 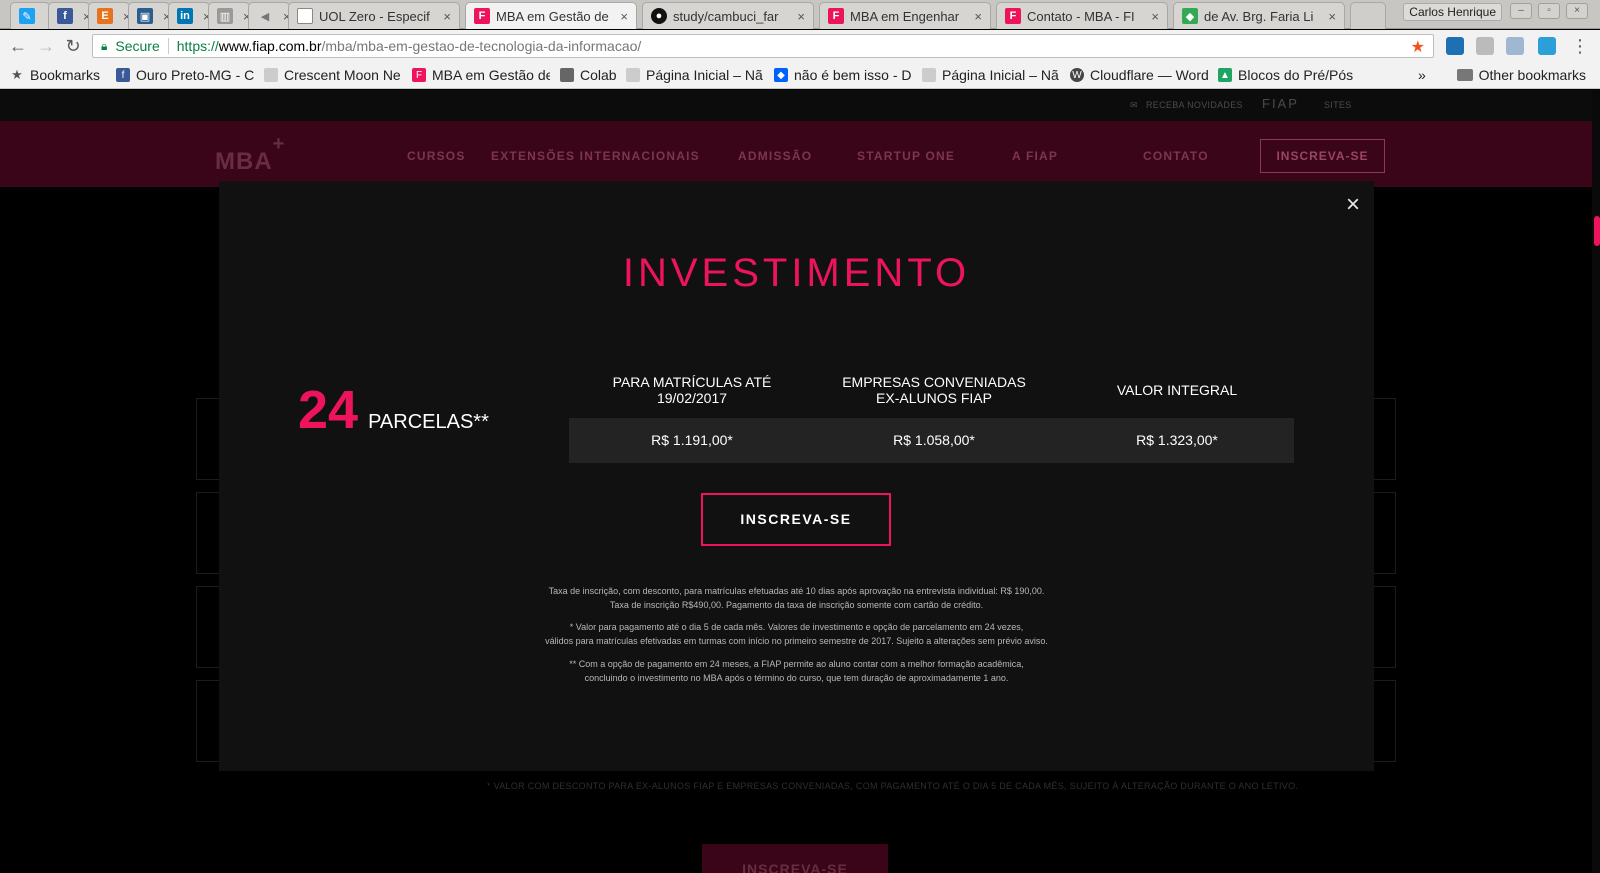 What do you see at coordinates (1035, 156) in the screenshot?
I see `nav-a-fiap: A FIAP` at bounding box center [1035, 156].